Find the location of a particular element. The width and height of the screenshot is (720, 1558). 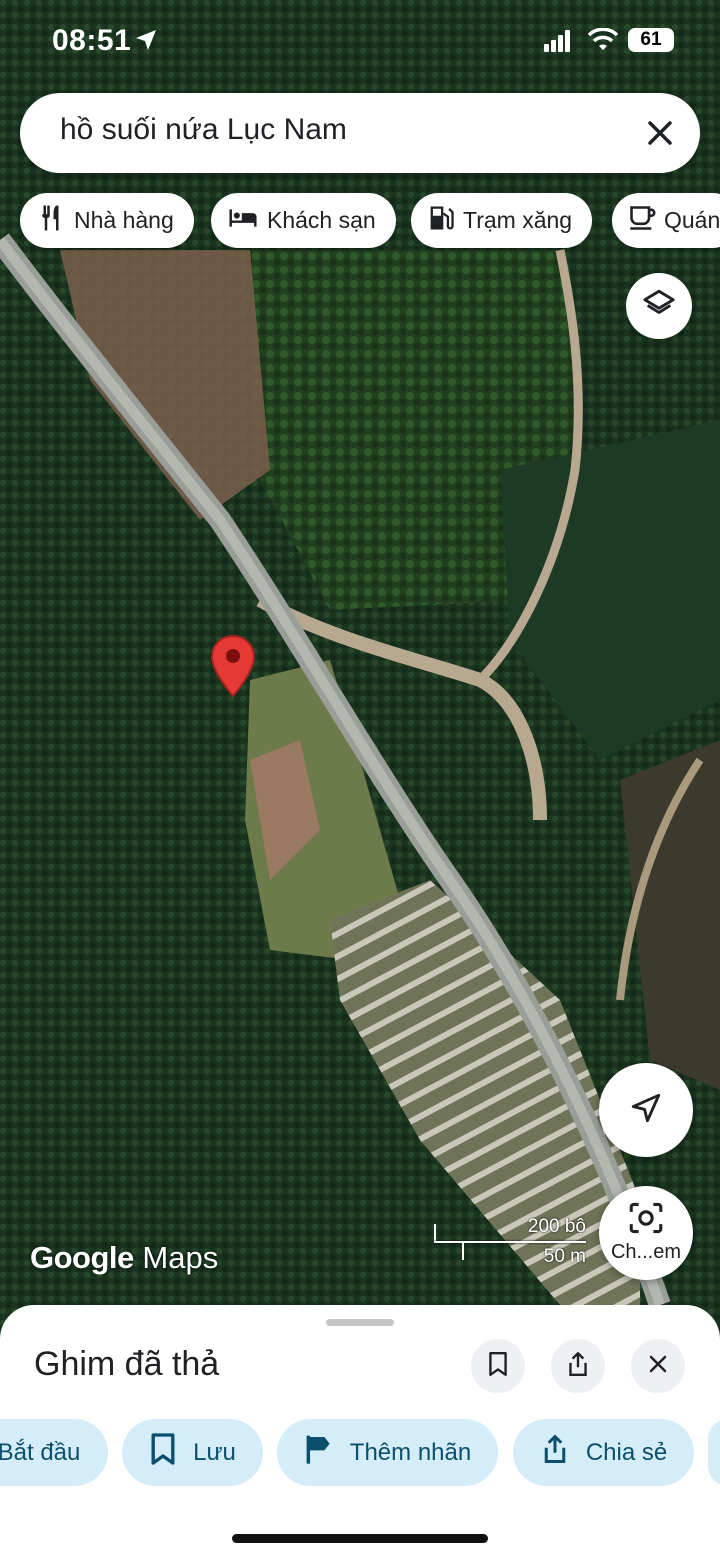

brand-maps: Maps is located at coordinates (180, 1257).